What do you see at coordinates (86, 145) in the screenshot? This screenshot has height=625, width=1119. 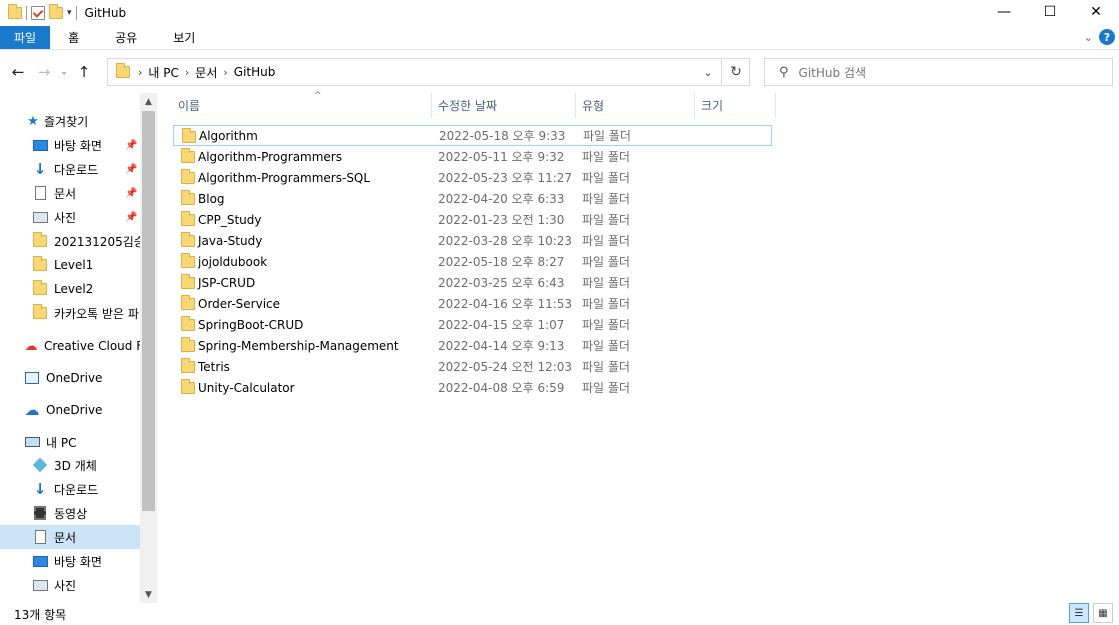 I see `sidebar-item-desktop: 바탕 화면 📌` at bounding box center [86, 145].